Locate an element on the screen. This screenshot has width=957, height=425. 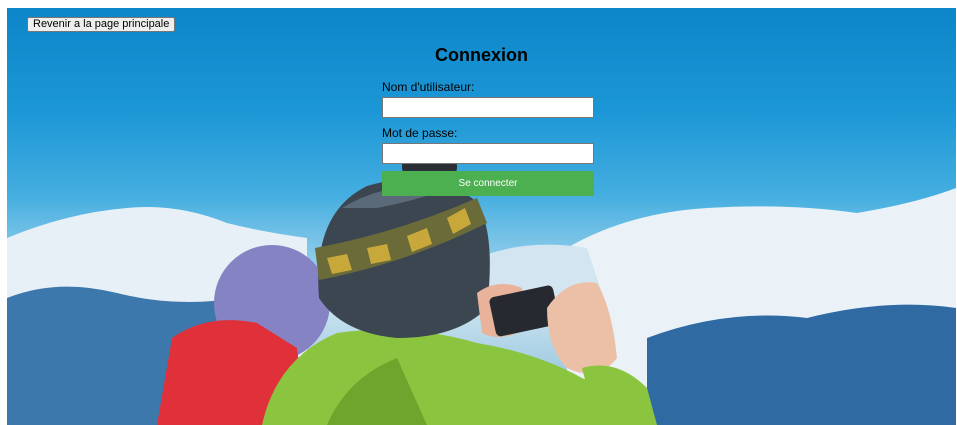
username-label: Nom d'utilisateur: is located at coordinates (428, 87).